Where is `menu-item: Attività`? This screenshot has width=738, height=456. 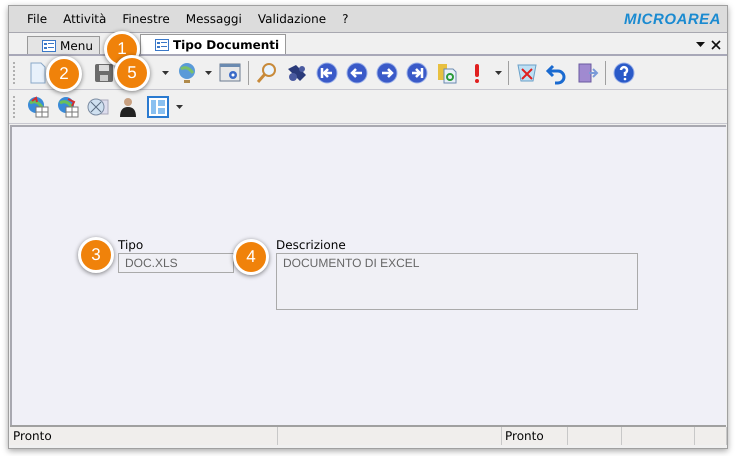 menu-item: Attività is located at coordinates (84, 19).